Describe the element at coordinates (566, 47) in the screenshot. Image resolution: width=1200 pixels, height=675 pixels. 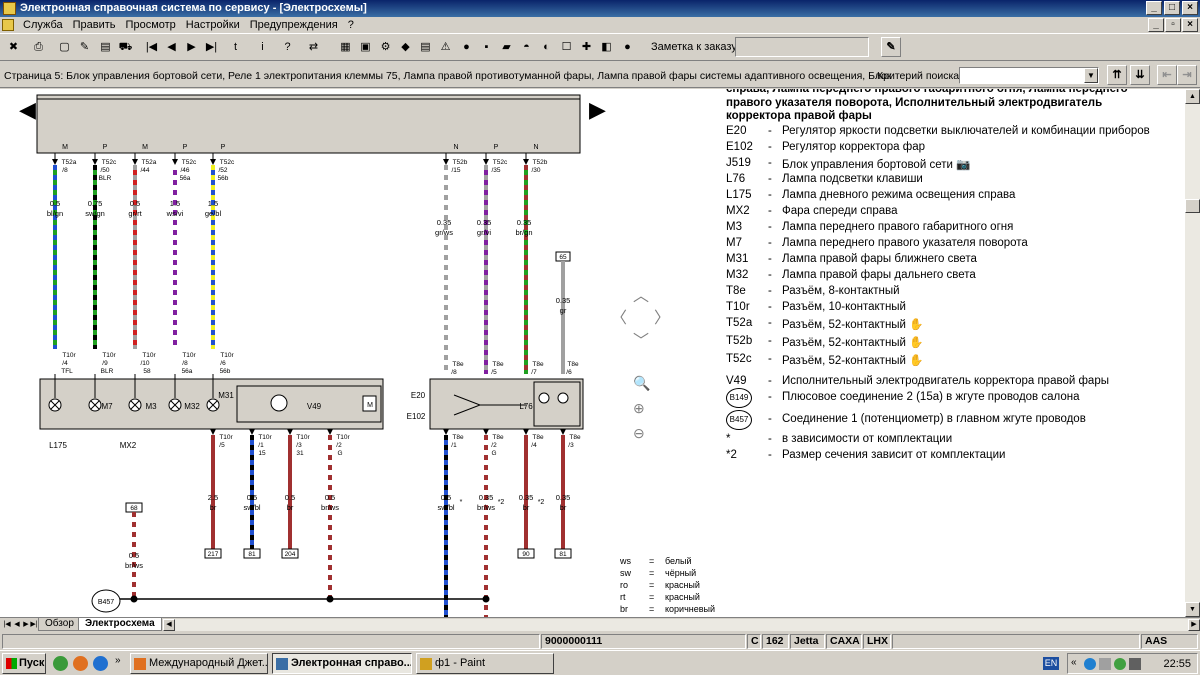
I see `toolbar-check-icon: ☐` at that location.